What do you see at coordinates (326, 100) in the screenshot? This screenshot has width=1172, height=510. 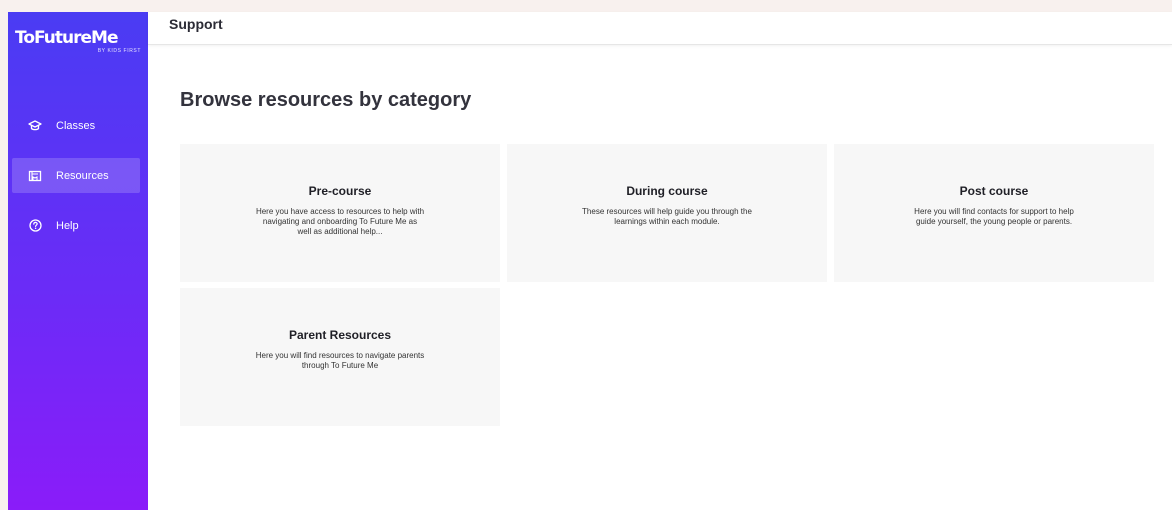 I see `page-title: Browse resources by category` at bounding box center [326, 100].